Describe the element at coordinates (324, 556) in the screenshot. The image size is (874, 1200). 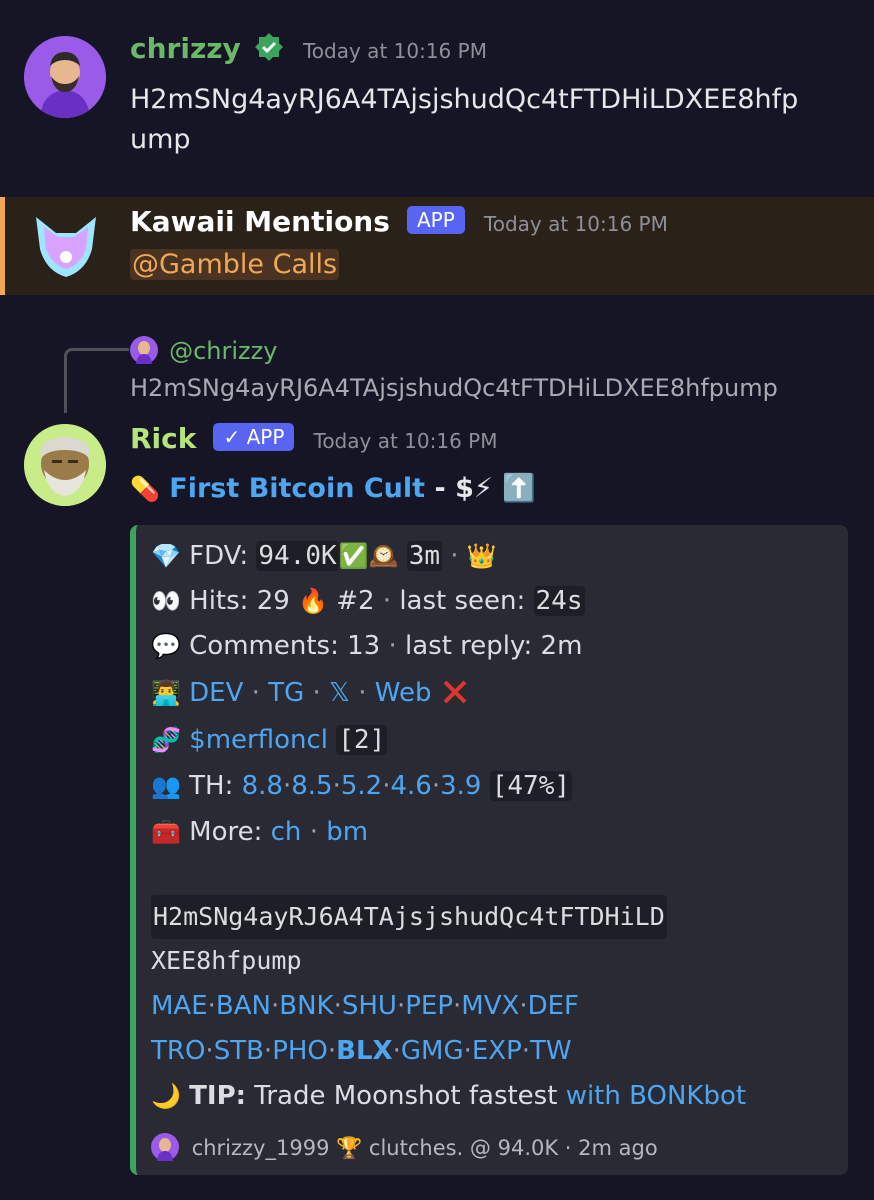
I see `fdv-line: 💎 FDV: 94.0K✅🕰️ 3m · 👑` at that location.